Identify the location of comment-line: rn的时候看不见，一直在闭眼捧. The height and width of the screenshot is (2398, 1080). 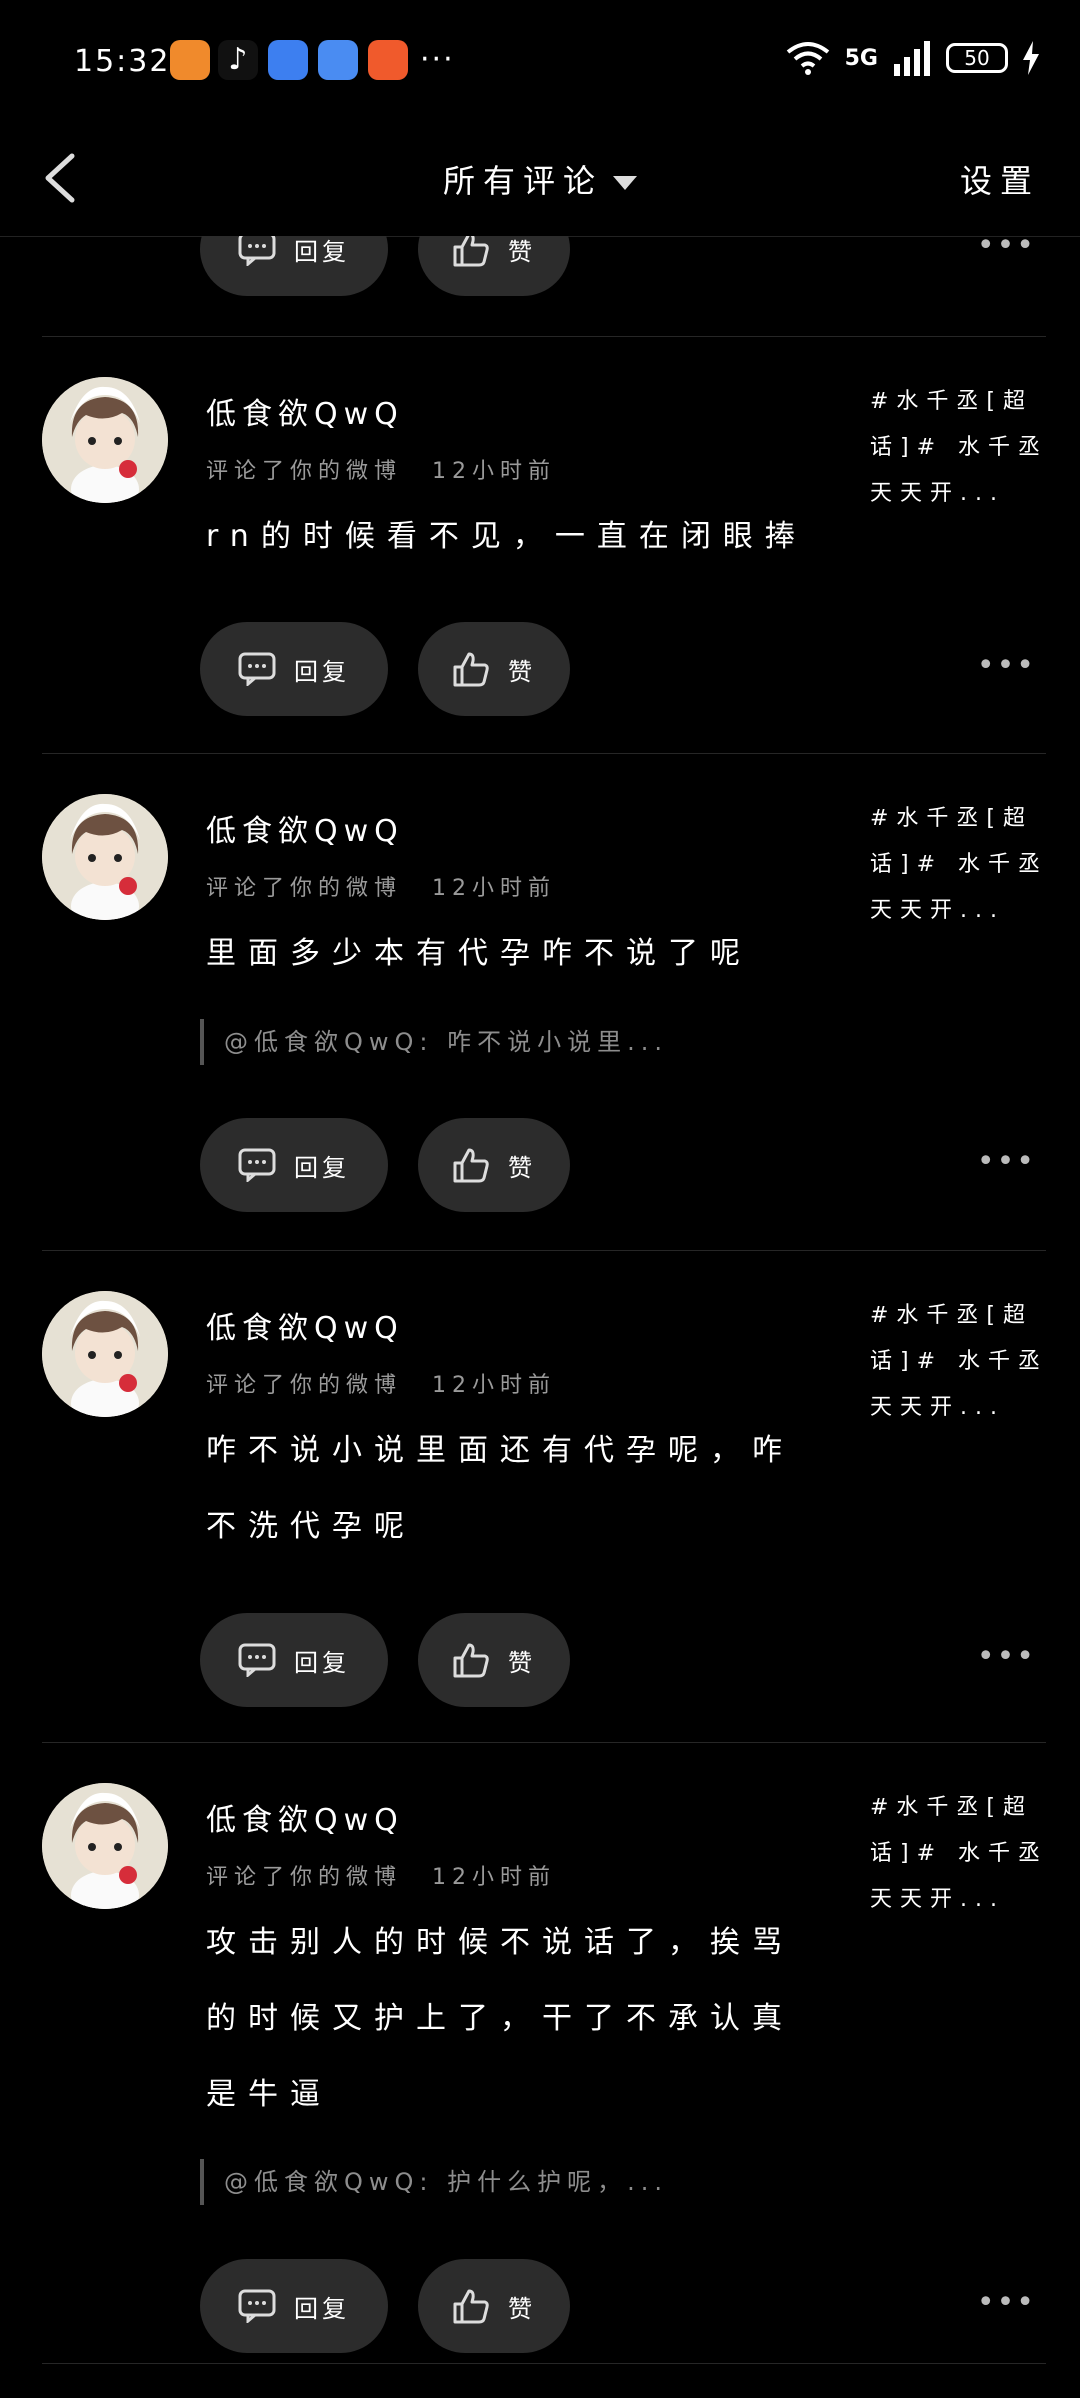
(506, 536).